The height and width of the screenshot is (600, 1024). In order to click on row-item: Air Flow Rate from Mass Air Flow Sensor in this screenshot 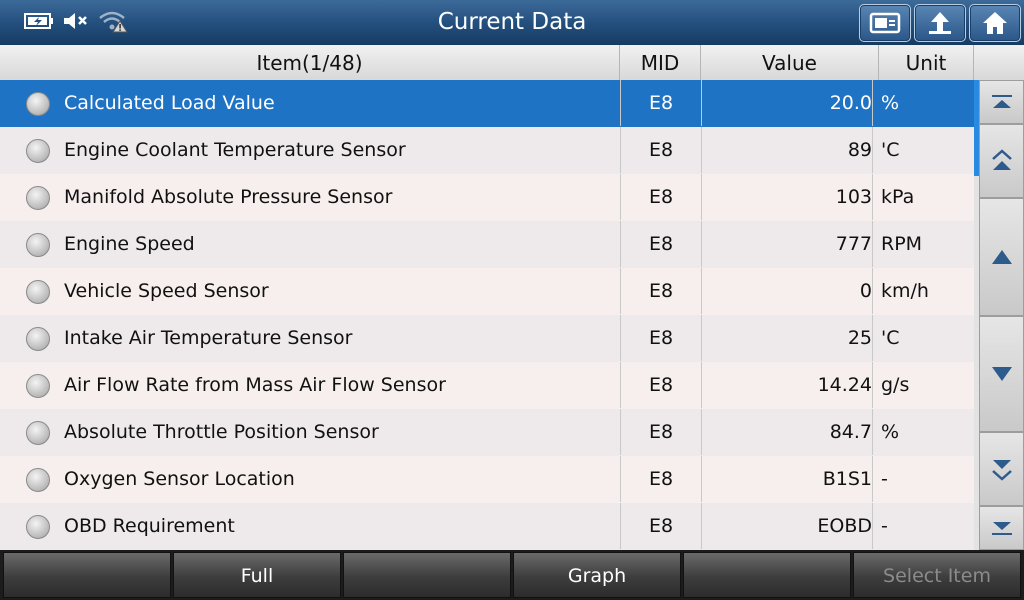, I will do `click(255, 385)`.